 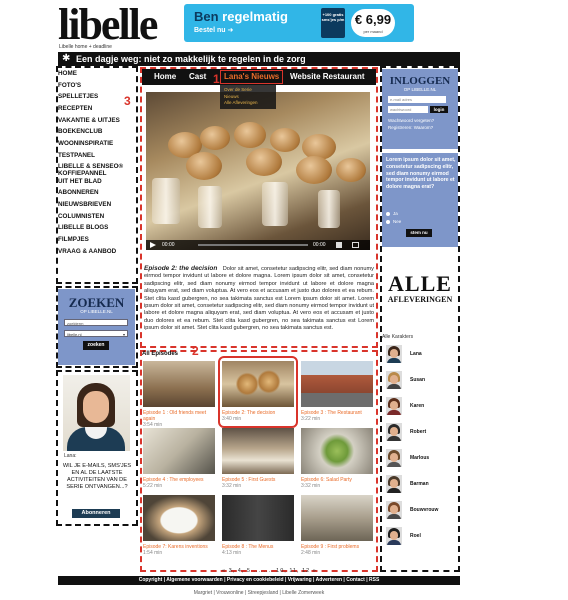 What do you see at coordinates (260, 416) in the screenshot?
I see `episode-caption-2: Episode 2: The decision 3:40 min` at bounding box center [260, 416].